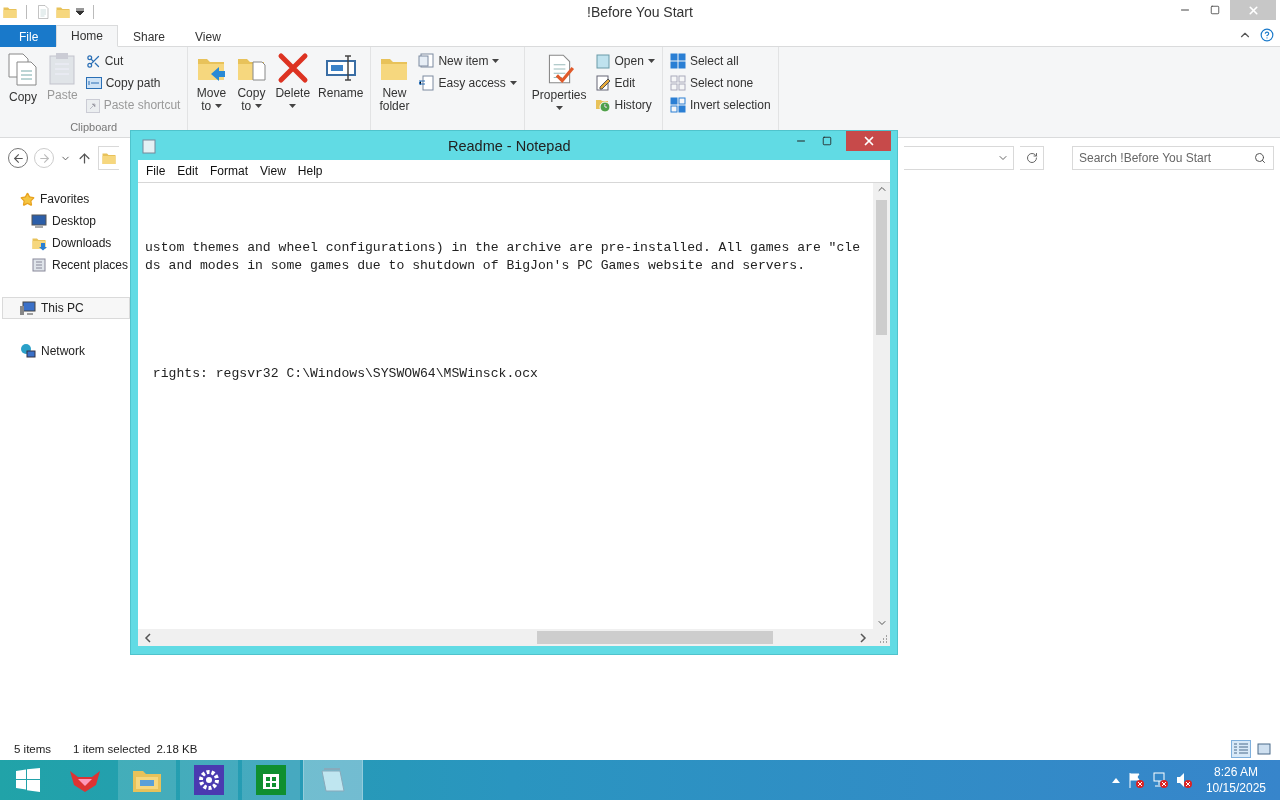 The width and height of the screenshot is (1280, 800). I want to click on select-none-icon, so click(677, 83).